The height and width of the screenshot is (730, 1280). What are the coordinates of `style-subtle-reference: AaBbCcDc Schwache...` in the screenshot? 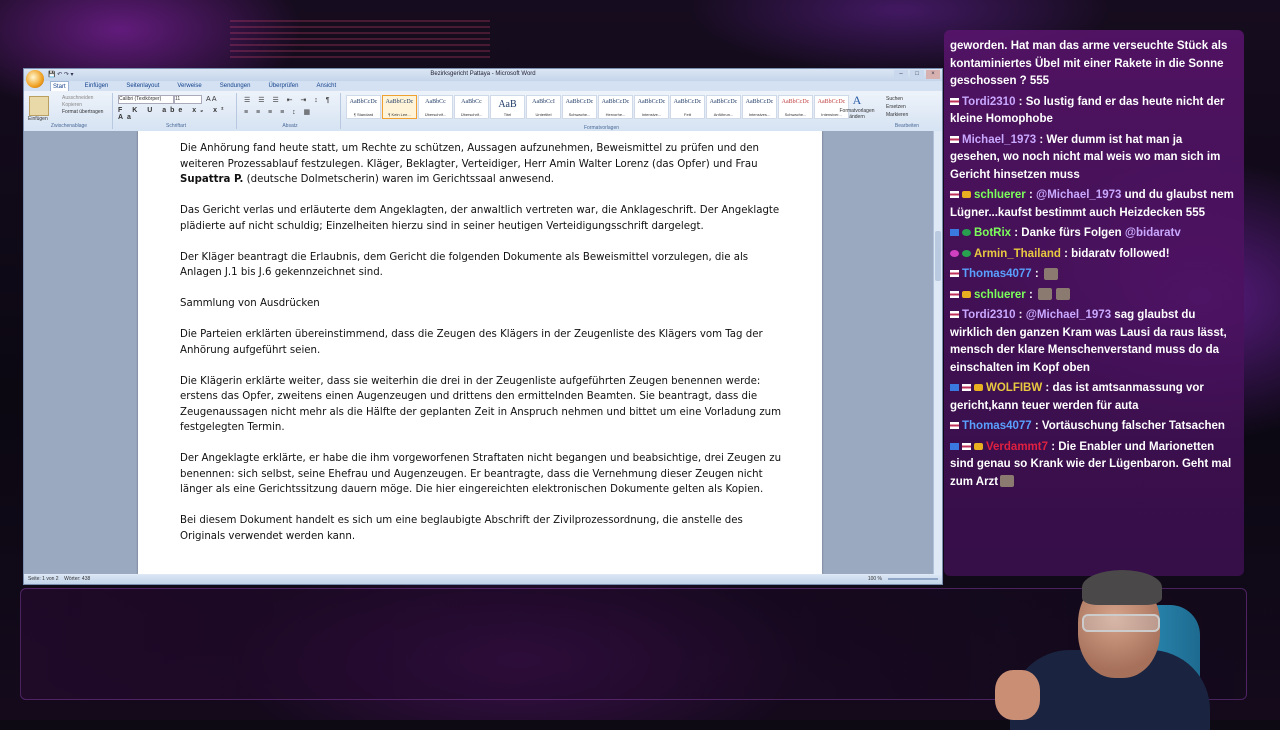 It's located at (795, 107).